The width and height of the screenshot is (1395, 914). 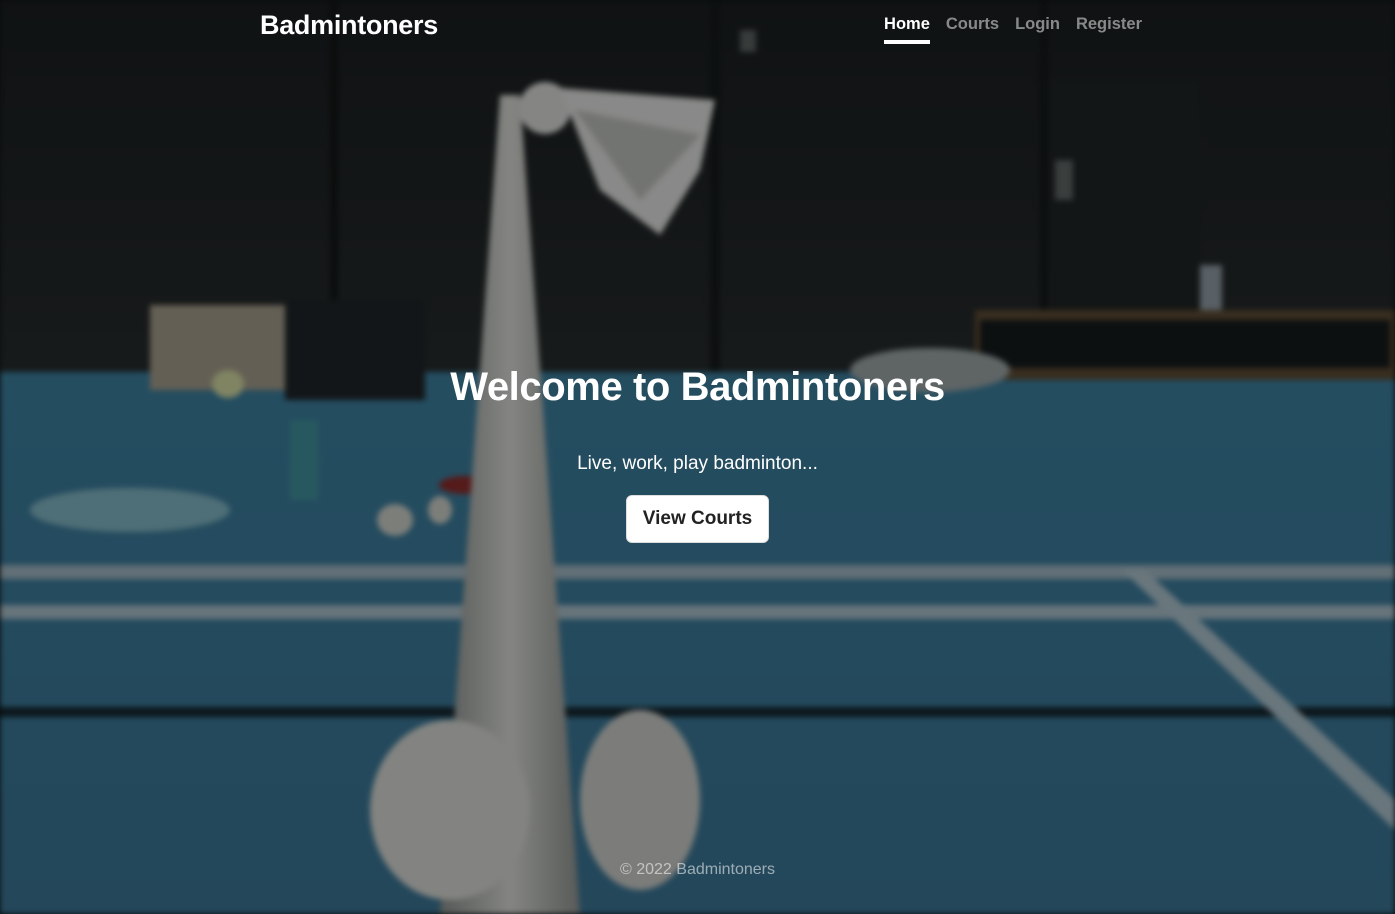 I want to click on main-nav: Home Courts Login Register, so click(x=1013, y=29).